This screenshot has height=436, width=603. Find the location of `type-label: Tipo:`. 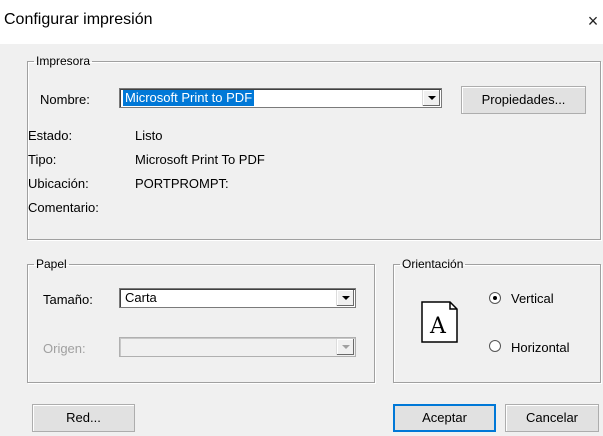

type-label: Tipo: is located at coordinates (42, 159).